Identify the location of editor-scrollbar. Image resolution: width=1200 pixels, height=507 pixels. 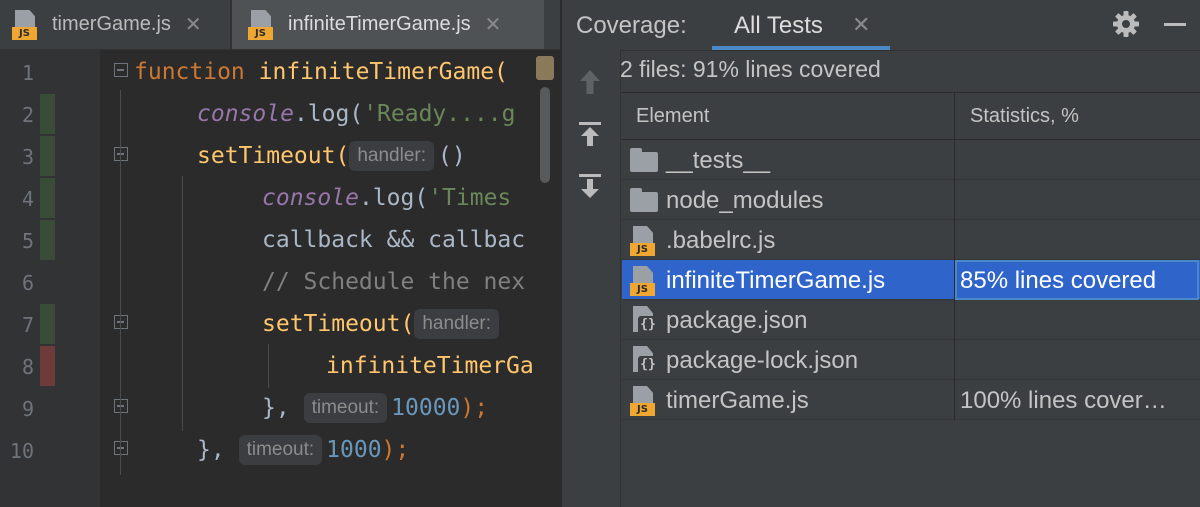
(545, 135).